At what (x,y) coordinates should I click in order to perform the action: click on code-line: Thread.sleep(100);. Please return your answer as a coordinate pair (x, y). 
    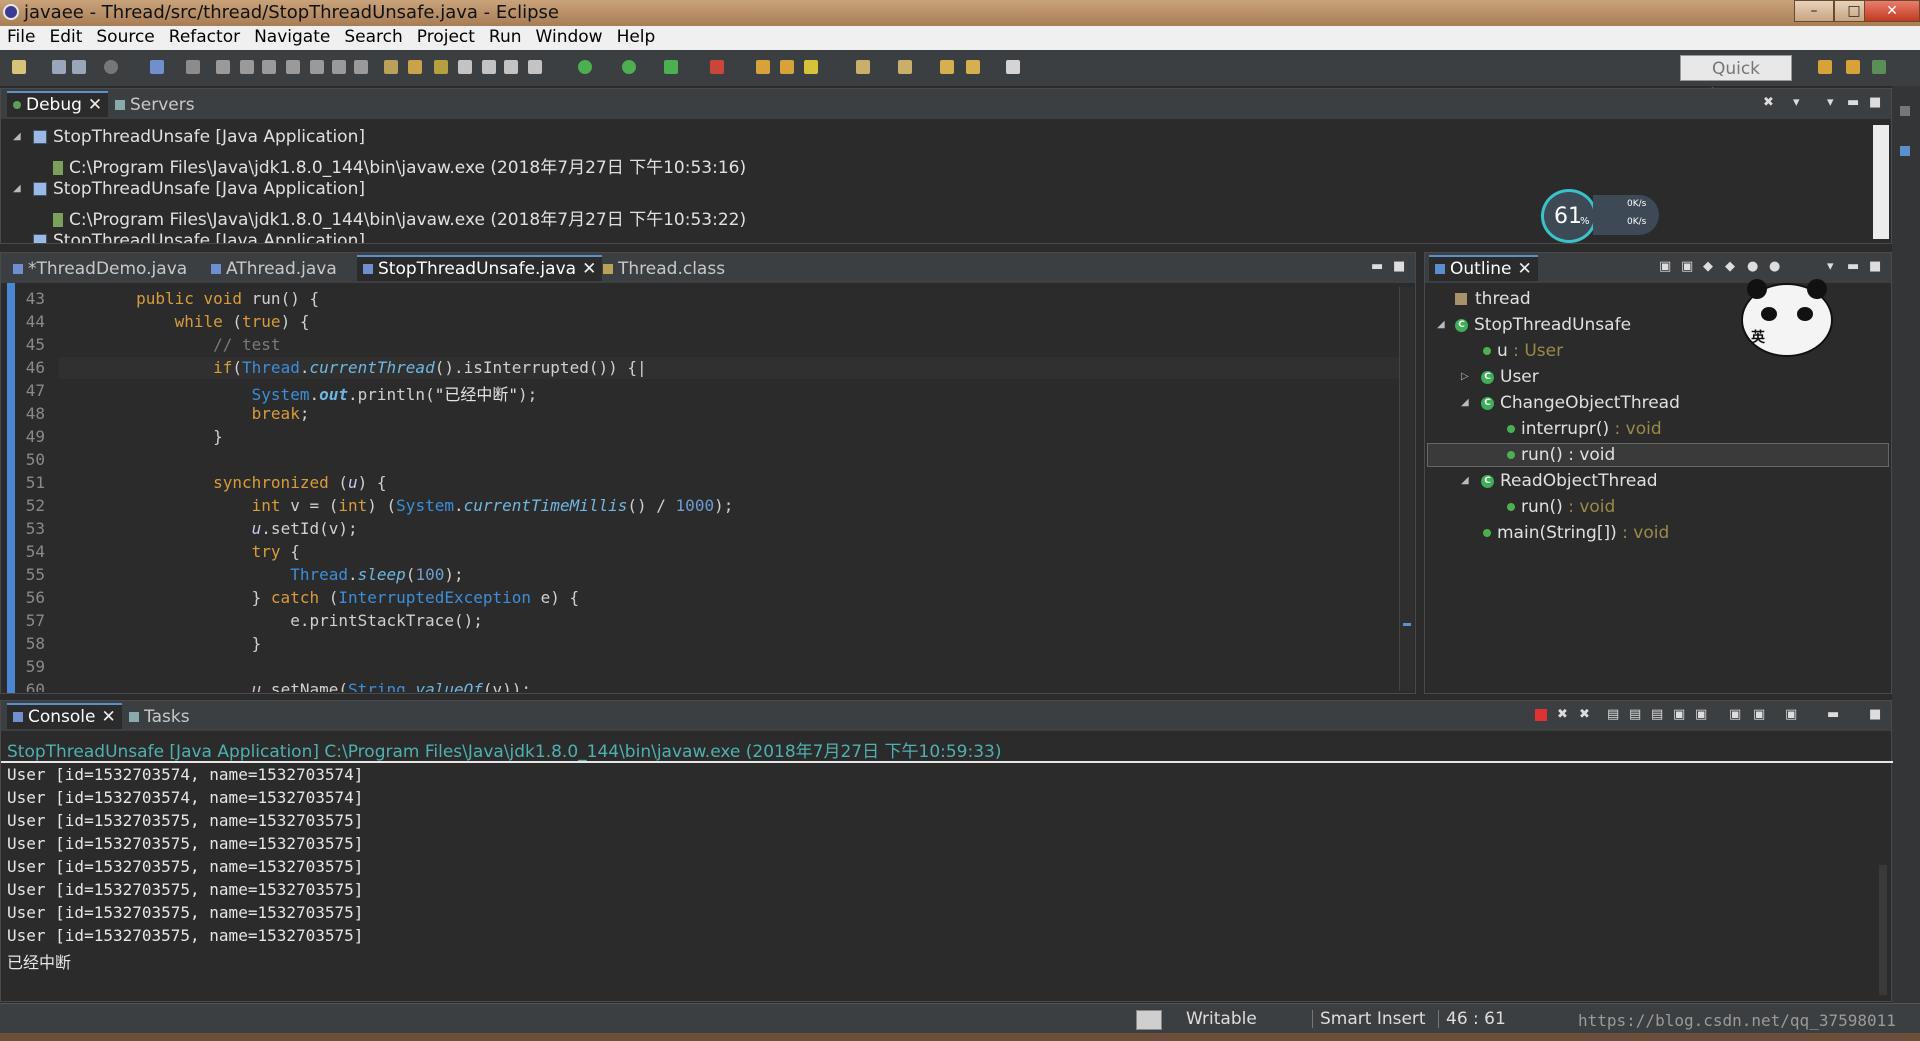
    Looking at the image, I should click on (261, 574).